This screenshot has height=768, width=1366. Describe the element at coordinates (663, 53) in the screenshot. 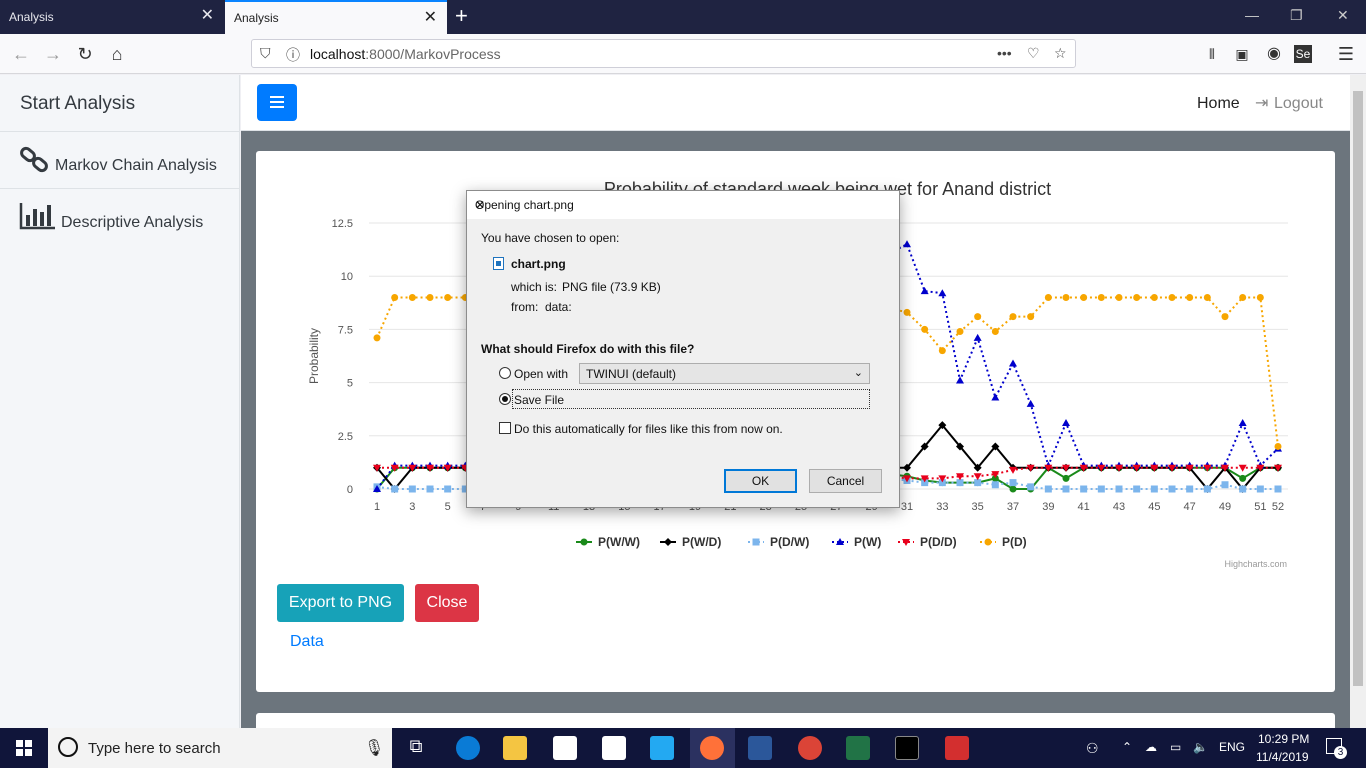

I see `url-bar: ⛉ ⓘ localhost:8000/MarkovProcess ••• ♡ ☆` at that location.